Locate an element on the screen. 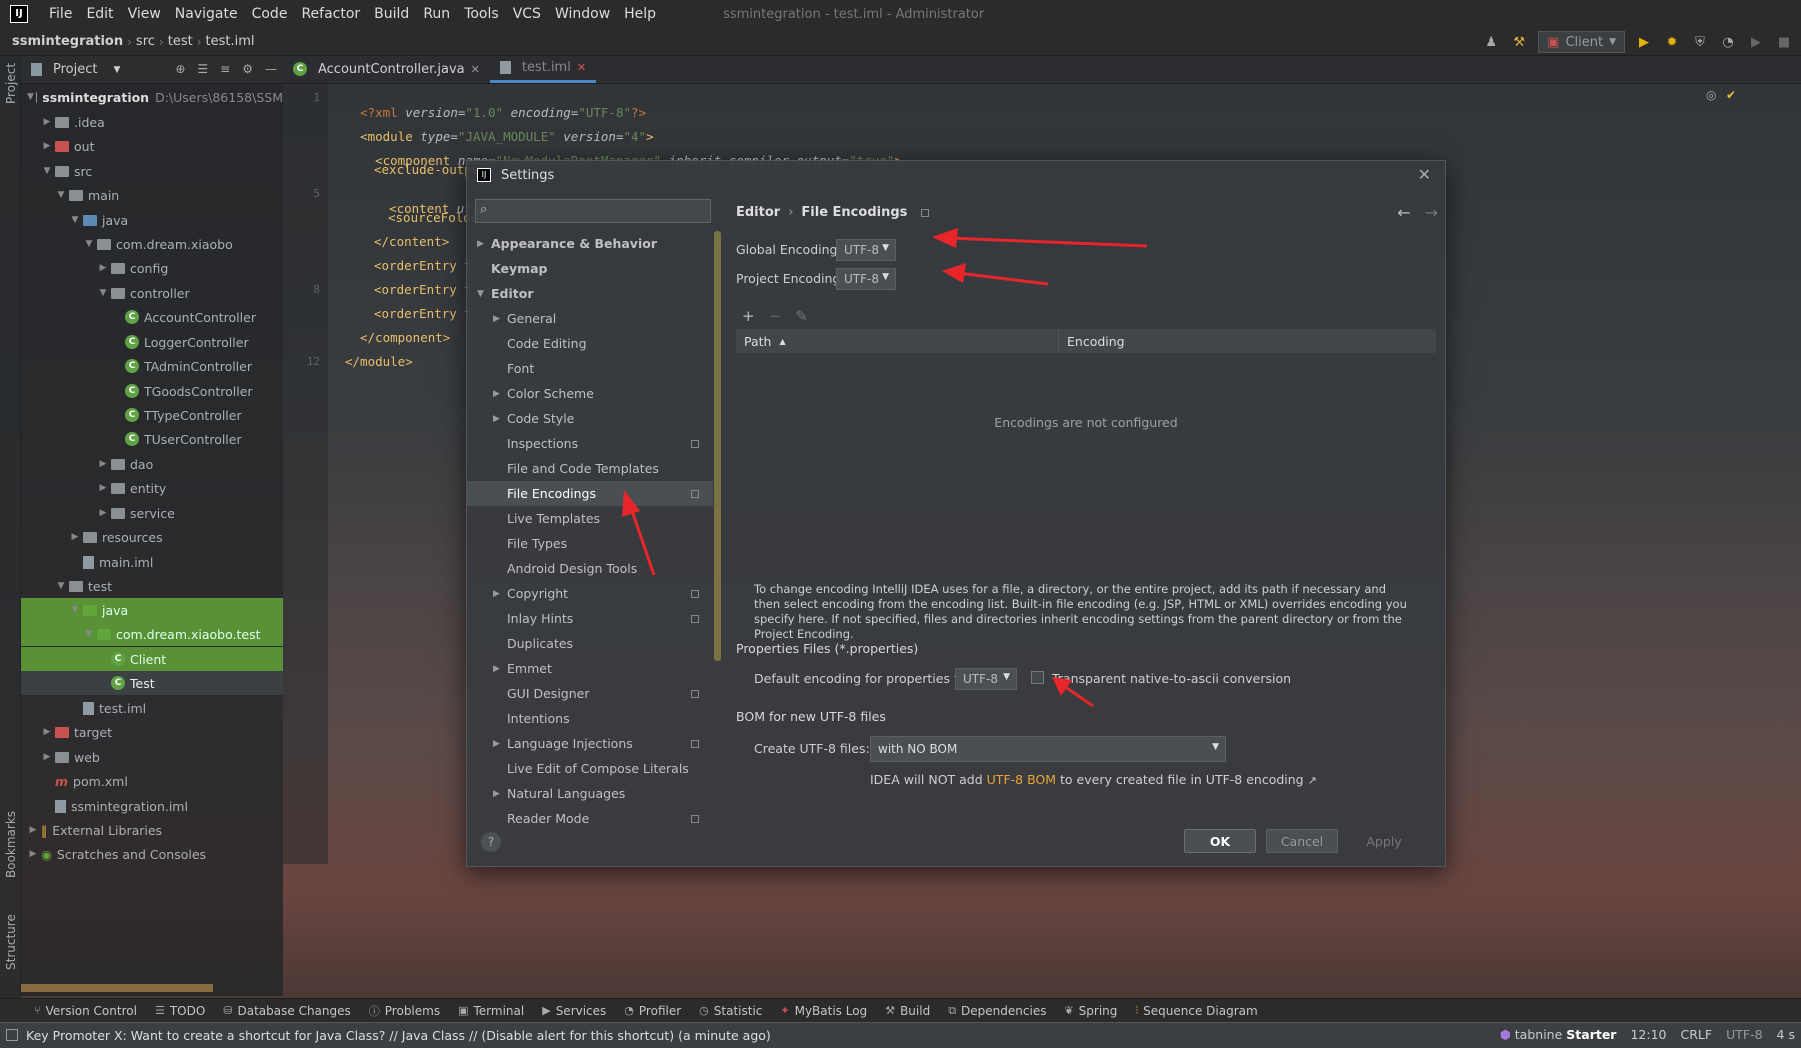  tree-item: main.iml is located at coordinates (152, 562).